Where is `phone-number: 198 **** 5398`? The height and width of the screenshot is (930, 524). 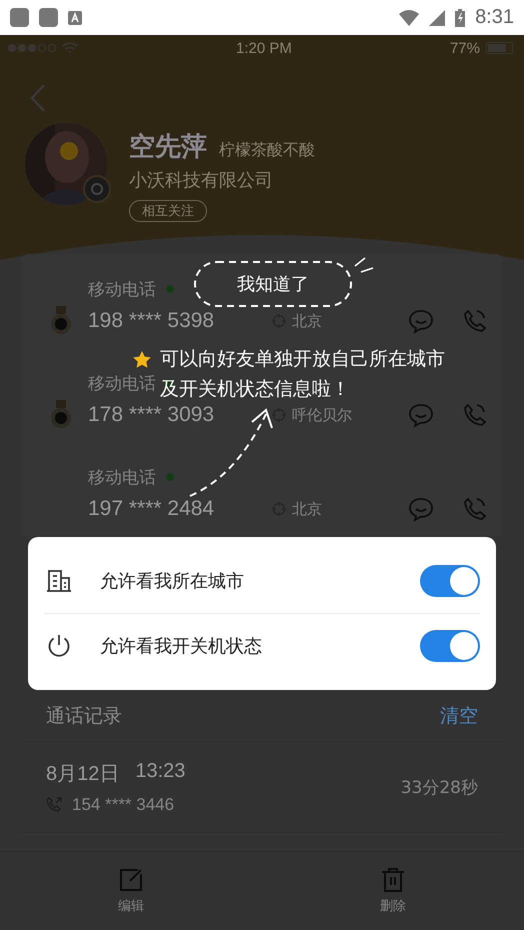 phone-number: 198 **** 5398 is located at coordinates (152, 321).